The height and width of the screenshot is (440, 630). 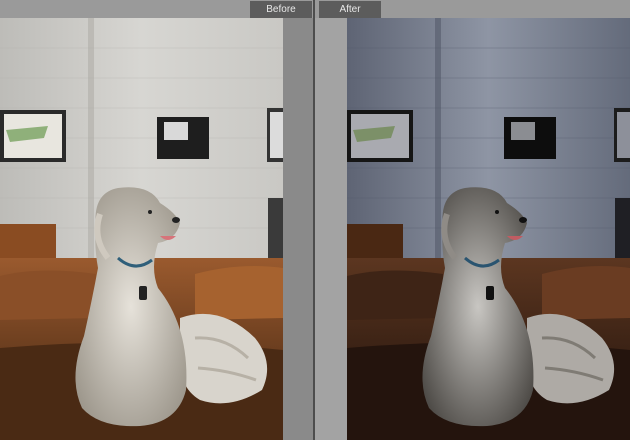 What do you see at coordinates (314, 220) in the screenshot?
I see `compare-divider-handle` at bounding box center [314, 220].